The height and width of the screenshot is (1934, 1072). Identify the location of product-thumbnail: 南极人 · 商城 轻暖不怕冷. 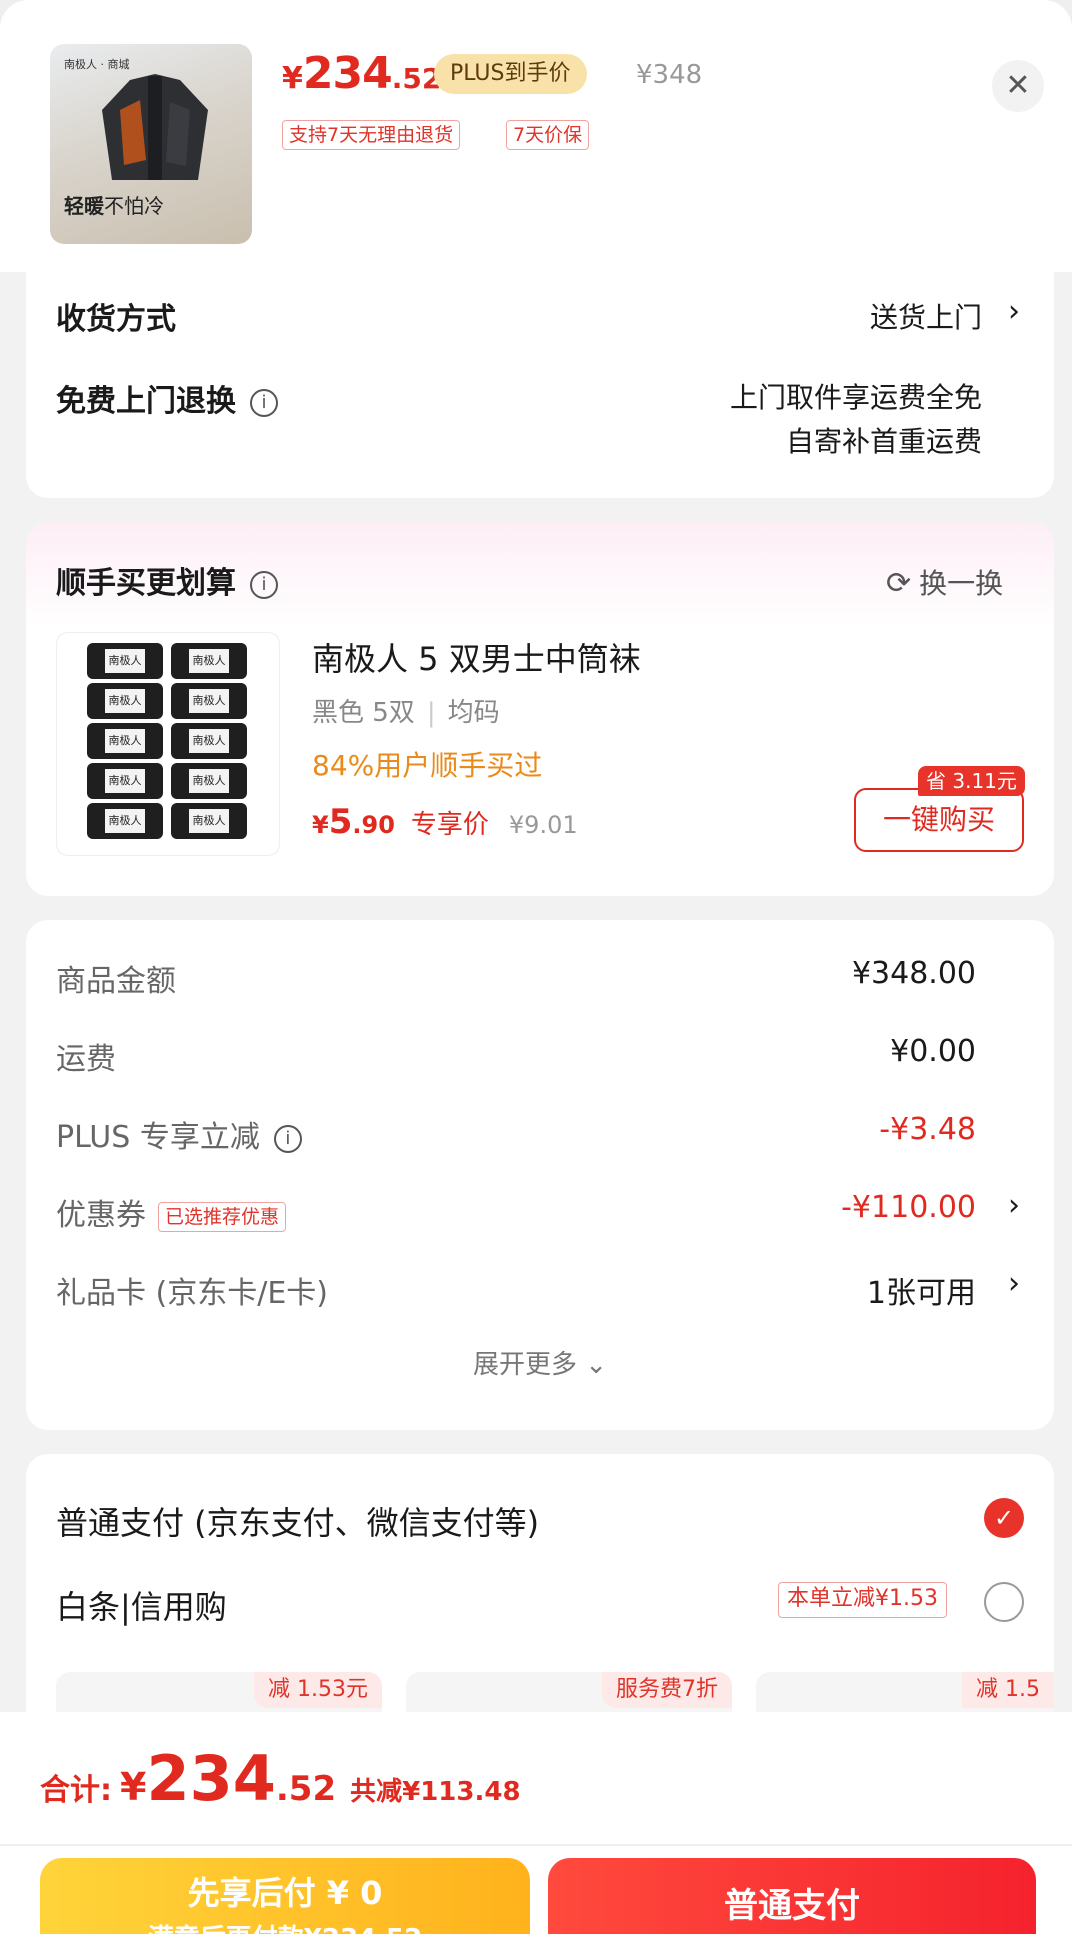
(151, 144).